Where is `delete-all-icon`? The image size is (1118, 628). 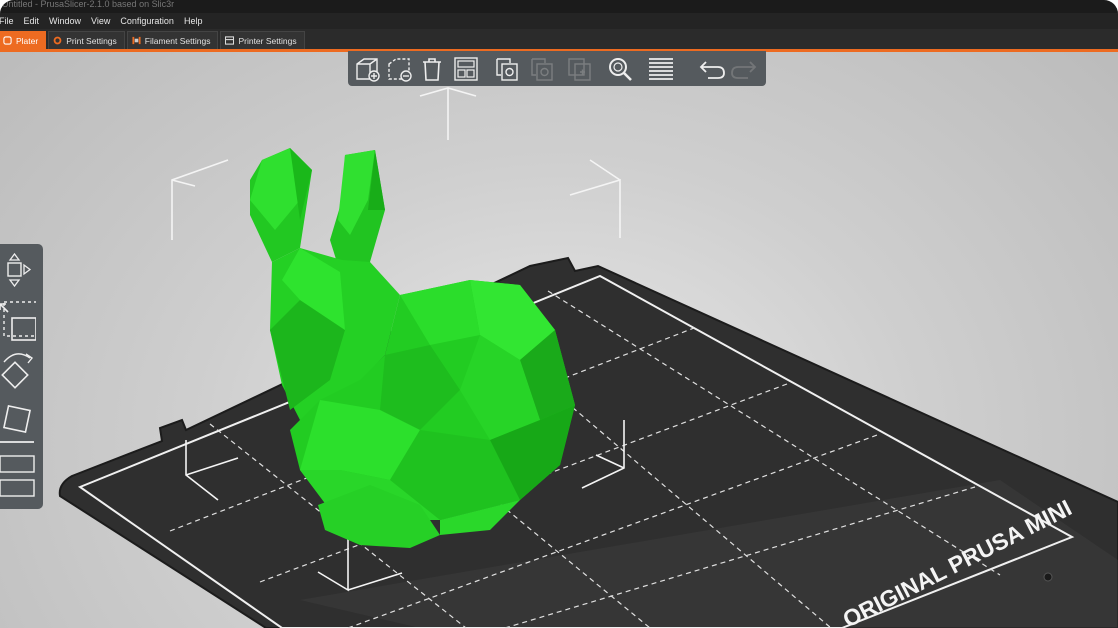
delete-all-icon is located at coordinates (432, 69).